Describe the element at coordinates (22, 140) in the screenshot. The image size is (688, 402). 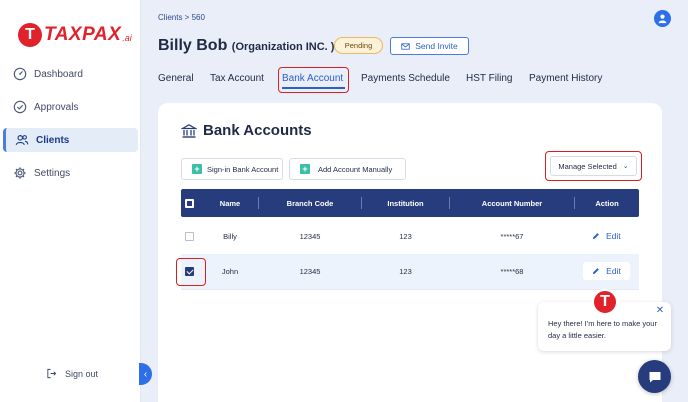
I see `users-icon` at that location.